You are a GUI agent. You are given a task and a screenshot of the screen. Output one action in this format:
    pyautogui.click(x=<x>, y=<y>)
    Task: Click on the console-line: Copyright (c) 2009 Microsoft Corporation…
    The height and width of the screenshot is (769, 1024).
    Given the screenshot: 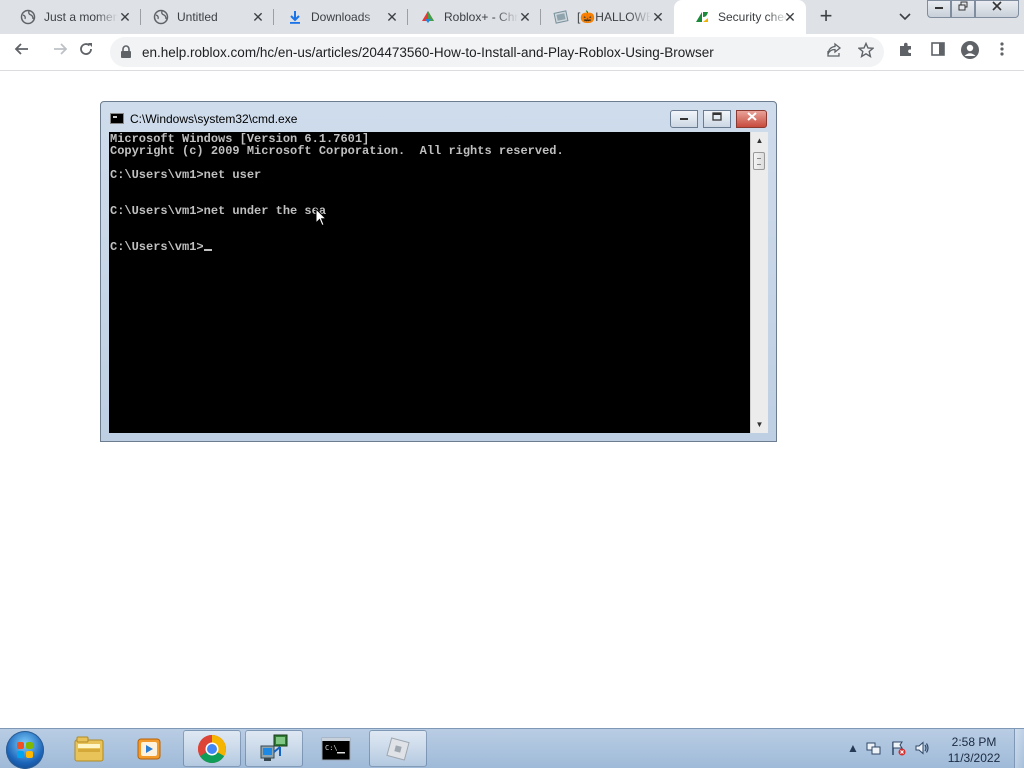 What is the action you would take?
    pyautogui.click(x=337, y=151)
    